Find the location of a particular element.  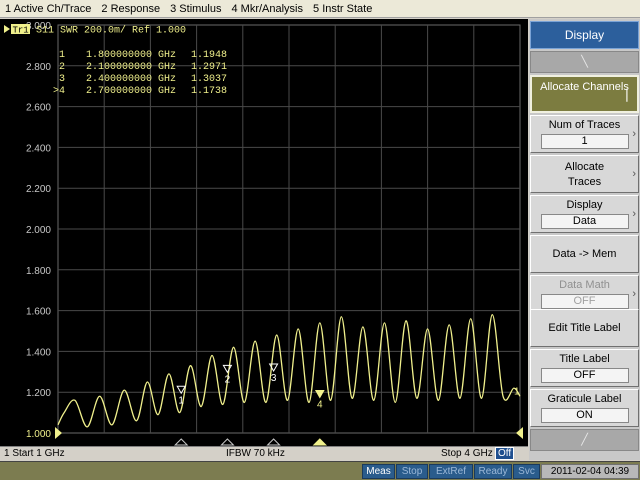

y-tick-label: 2.600 is located at coordinates (38, 108).